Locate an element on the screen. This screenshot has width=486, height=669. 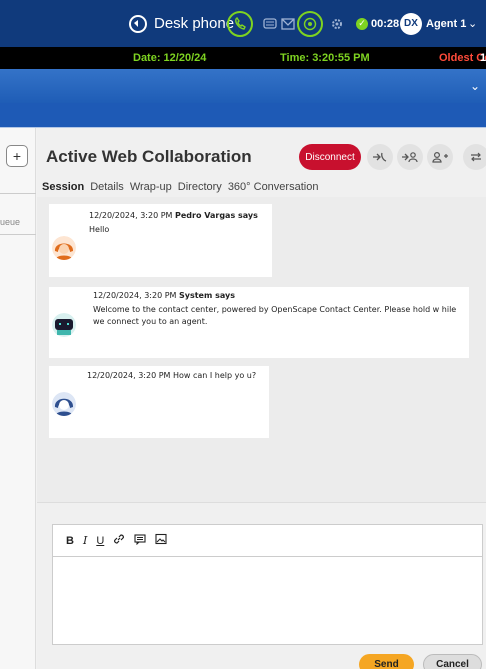
consult-icon is located at coordinates (380, 157).